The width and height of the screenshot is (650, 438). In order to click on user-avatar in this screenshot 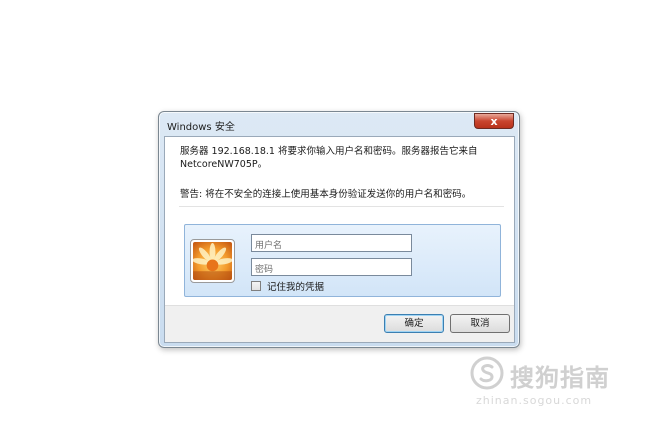, I will do `click(212, 261)`.